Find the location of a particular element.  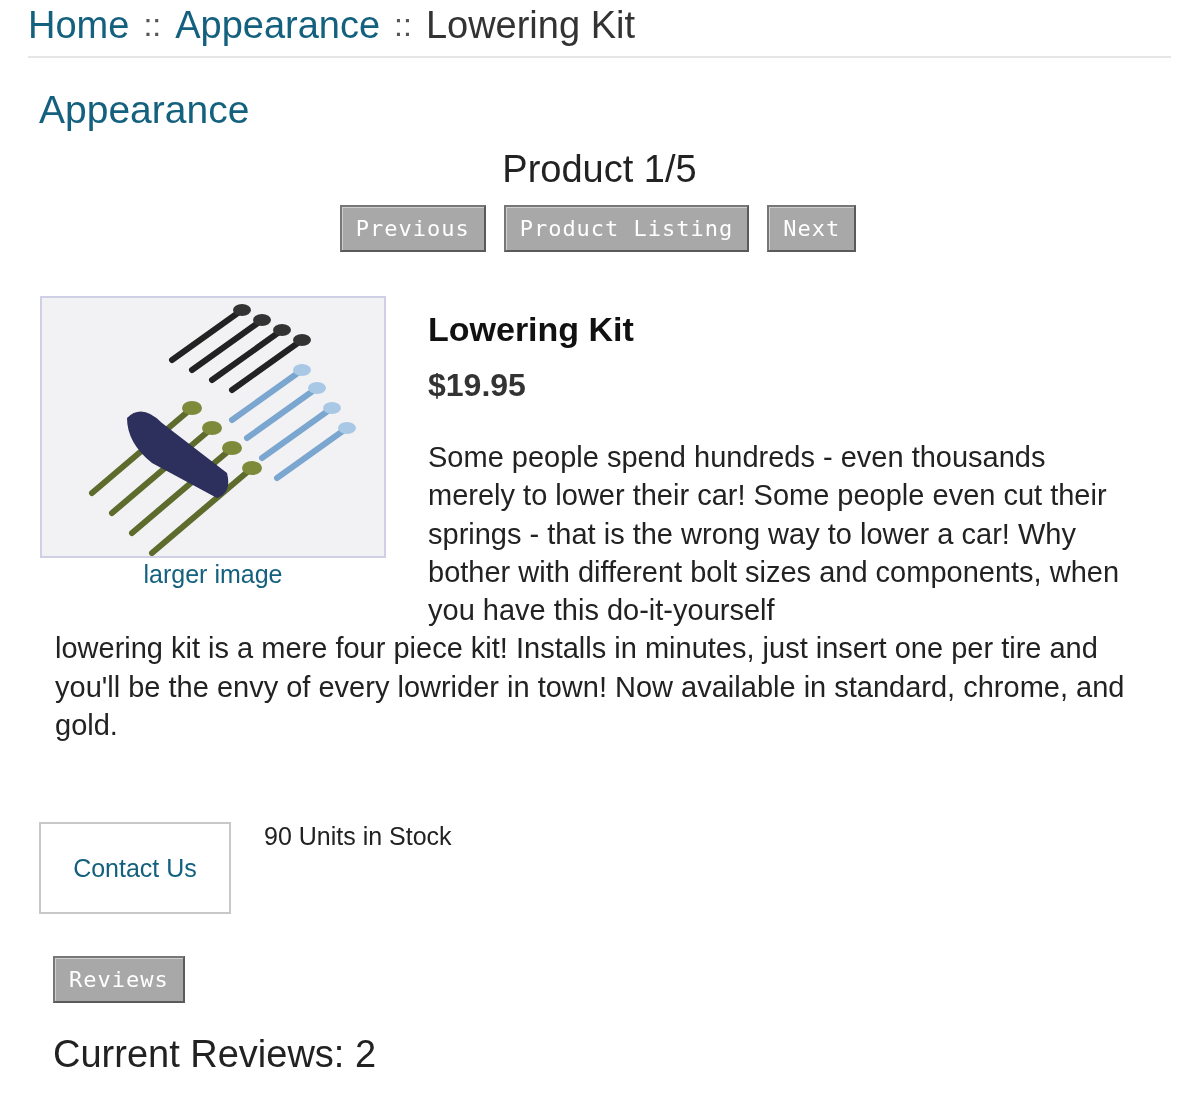

stock-status: 90 Units in Stock is located at coordinates (358, 837).